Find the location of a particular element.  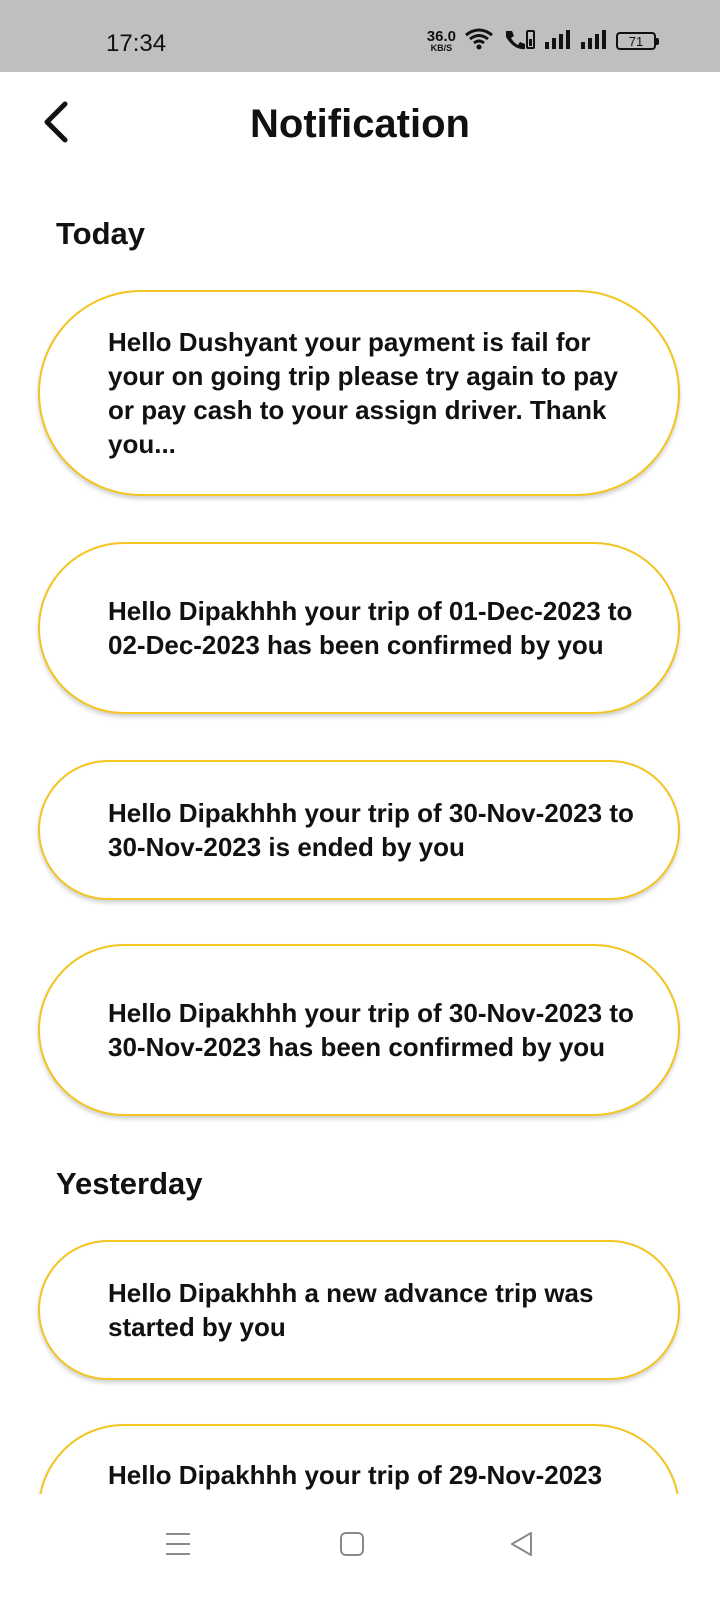

recent-apps-button is located at coordinates (178, 1546).